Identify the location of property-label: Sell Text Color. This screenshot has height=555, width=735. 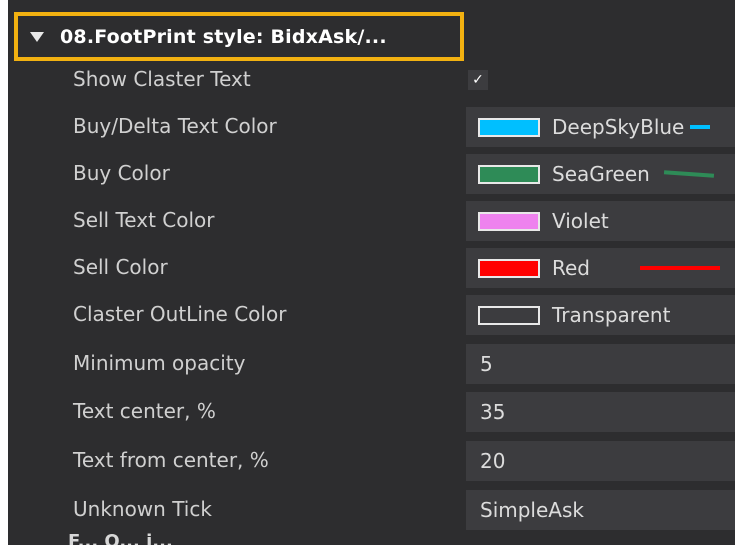
(144, 220).